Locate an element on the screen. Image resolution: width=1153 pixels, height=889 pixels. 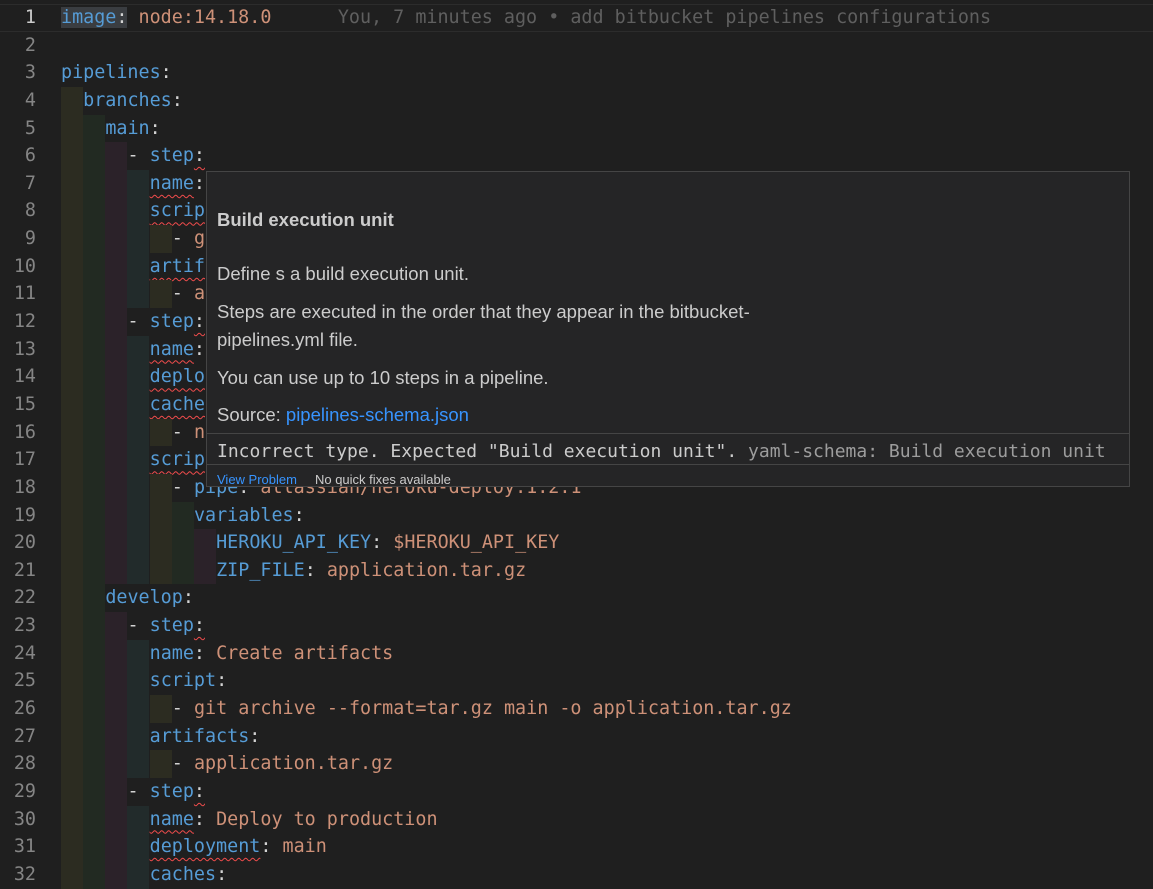
code-line: 21 ZIP_FILE: application.tar.gz is located at coordinates (576, 570).